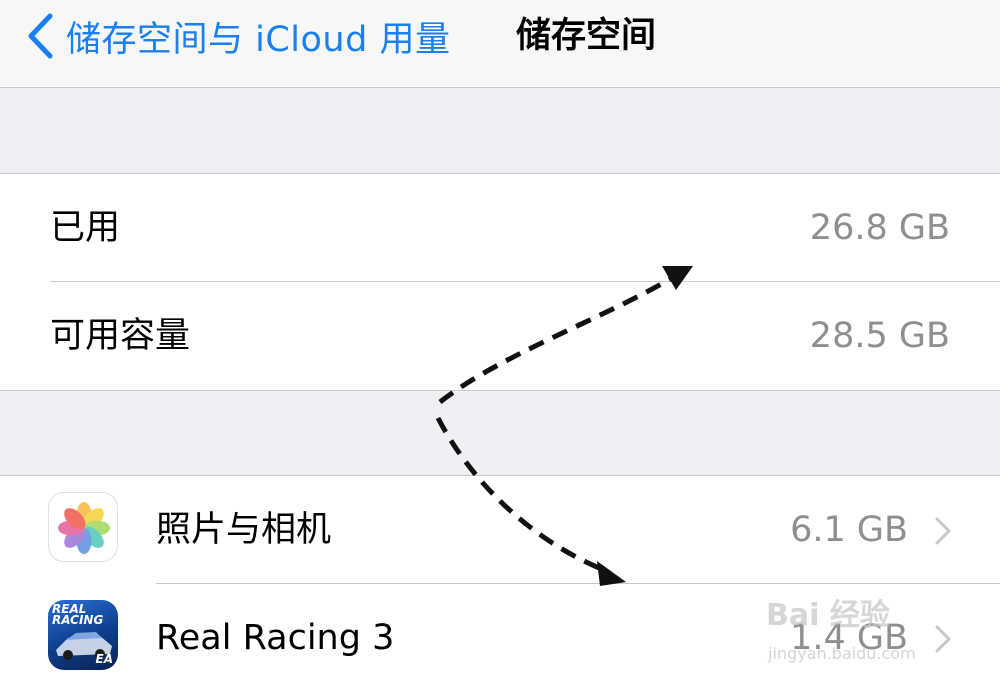 The width and height of the screenshot is (1000, 688). I want to click on navigation-bar: 储存空间与 iCloud 用量 储存空间, so click(500, 44).